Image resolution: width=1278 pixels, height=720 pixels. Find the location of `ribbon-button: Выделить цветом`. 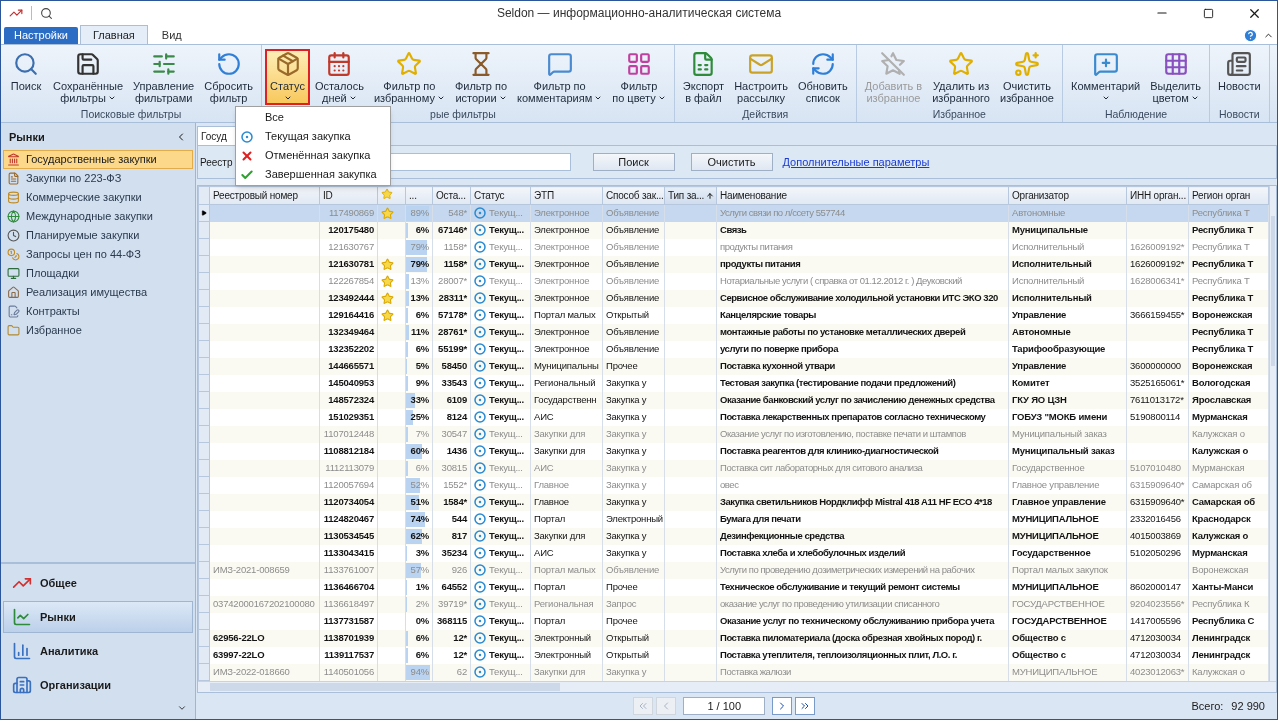

ribbon-button: Выделить цветом is located at coordinates (1176, 78).